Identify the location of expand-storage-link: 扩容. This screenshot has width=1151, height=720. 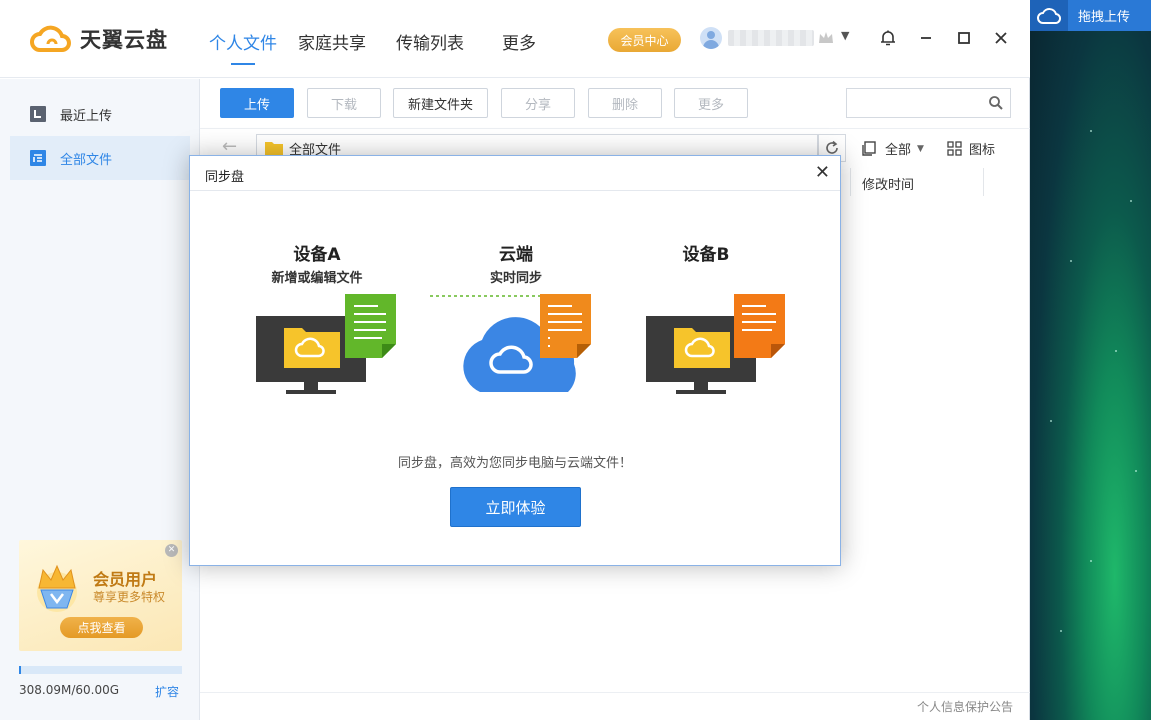
(167, 691).